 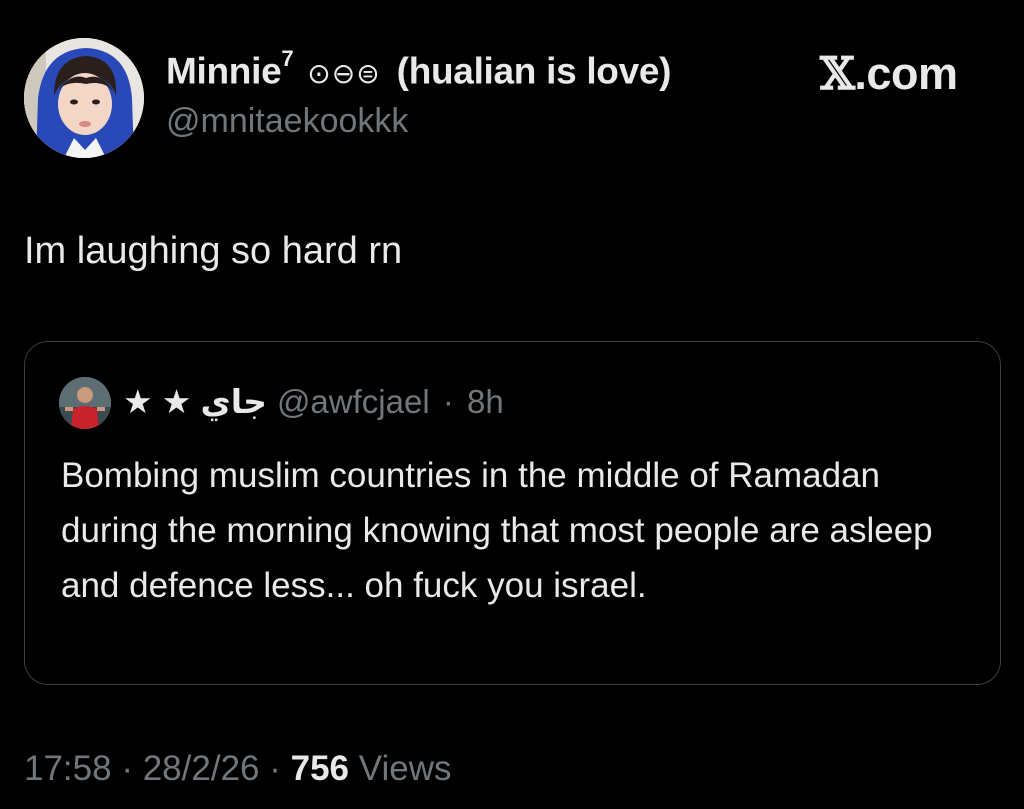 What do you see at coordinates (405, 768) in the screenshot?
I see `views-label: Views` at bounding box center [405, 768].